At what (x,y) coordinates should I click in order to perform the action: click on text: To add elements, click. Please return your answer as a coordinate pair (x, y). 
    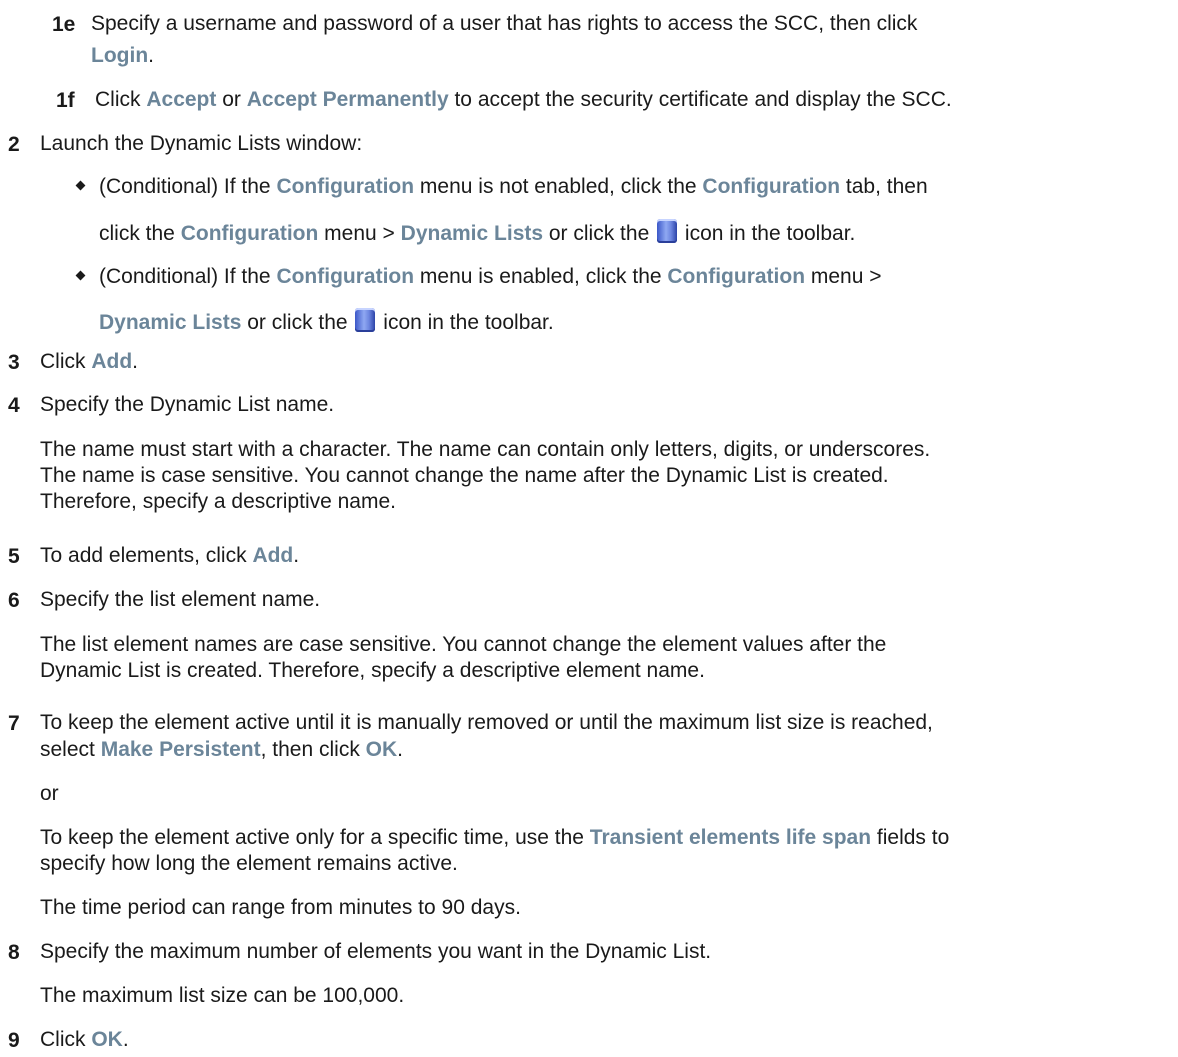
    Looking at the image, I should click on (146, 555).